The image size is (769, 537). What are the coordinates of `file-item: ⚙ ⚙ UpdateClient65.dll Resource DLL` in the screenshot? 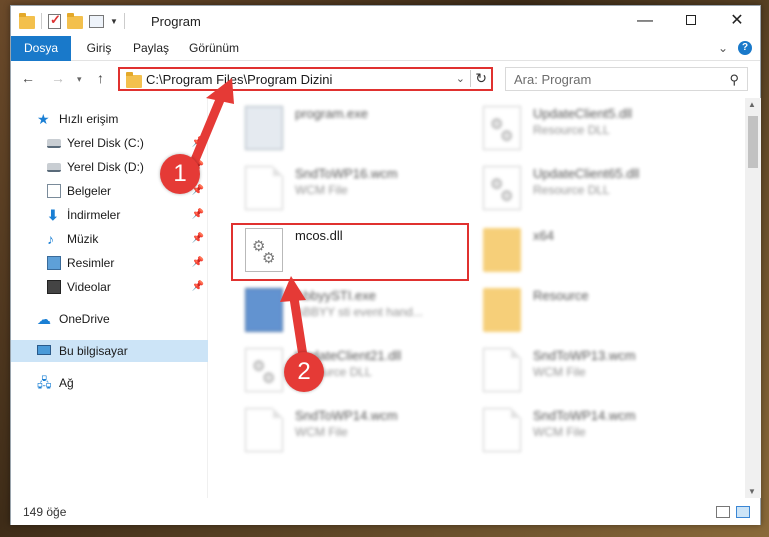 It's located at (603, 189).